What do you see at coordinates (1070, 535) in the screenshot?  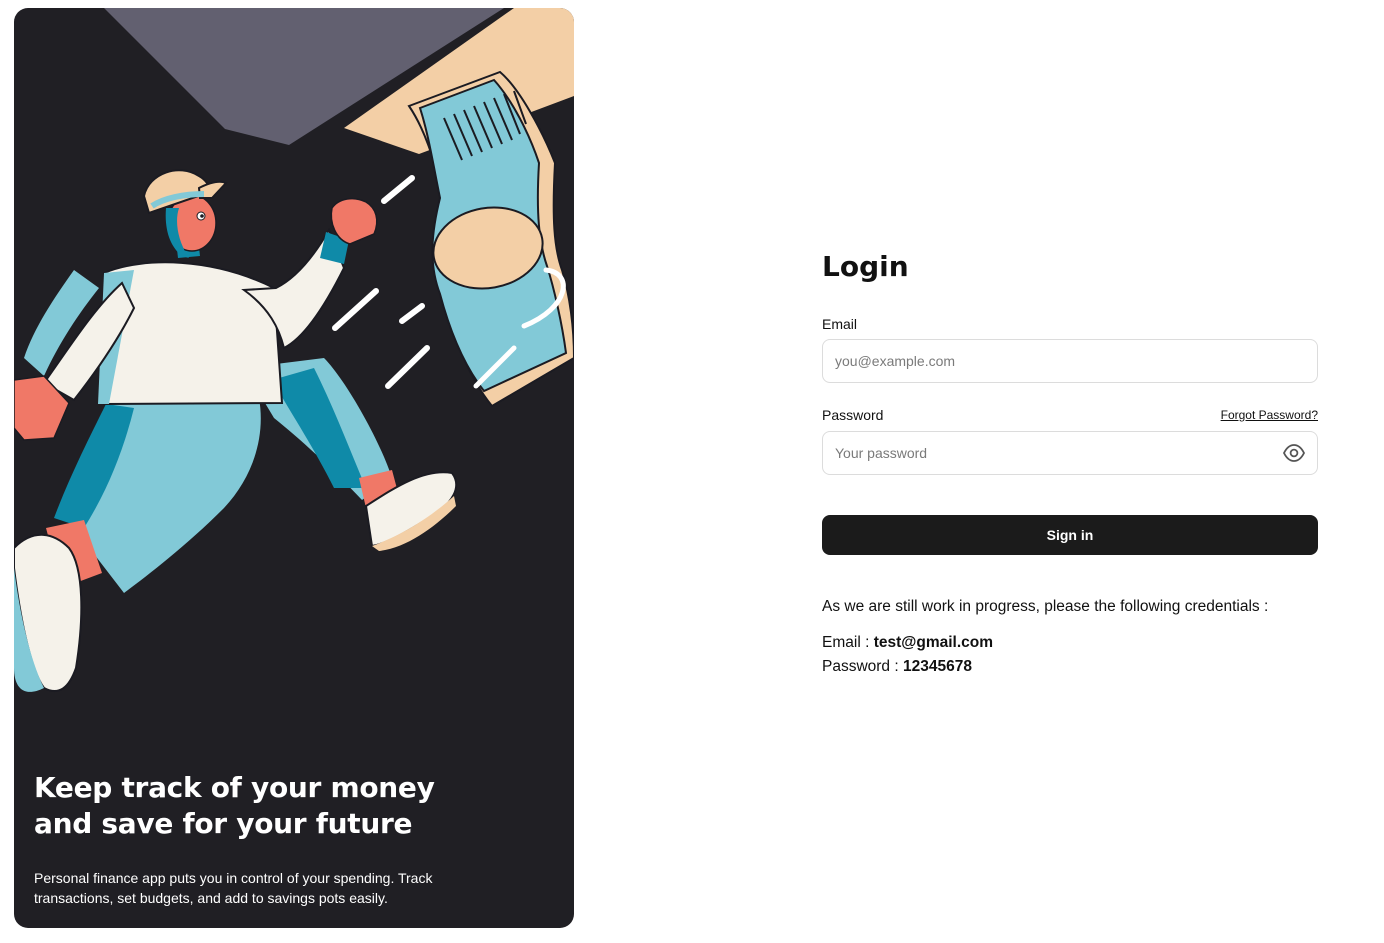 I see `sign-in-button: Sign in` at bounding box center [1070, 535].